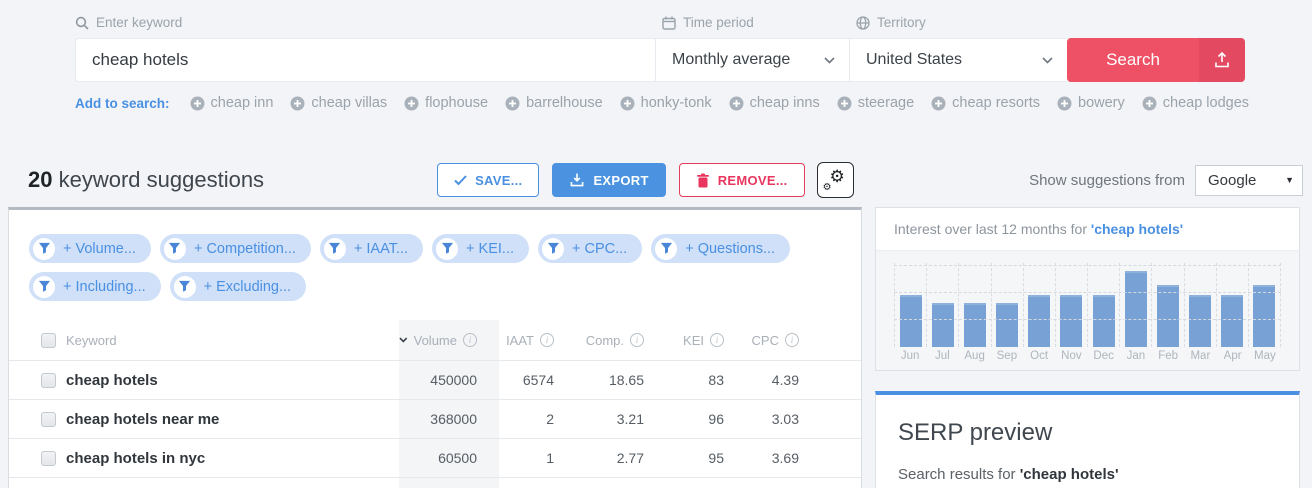 This screenshot has width=1312, height=488. What do you see at coordinates (835, 180) in the screenshot?
I see `settings-button: ⚙ ⚙` at bounding box center [835, 180].